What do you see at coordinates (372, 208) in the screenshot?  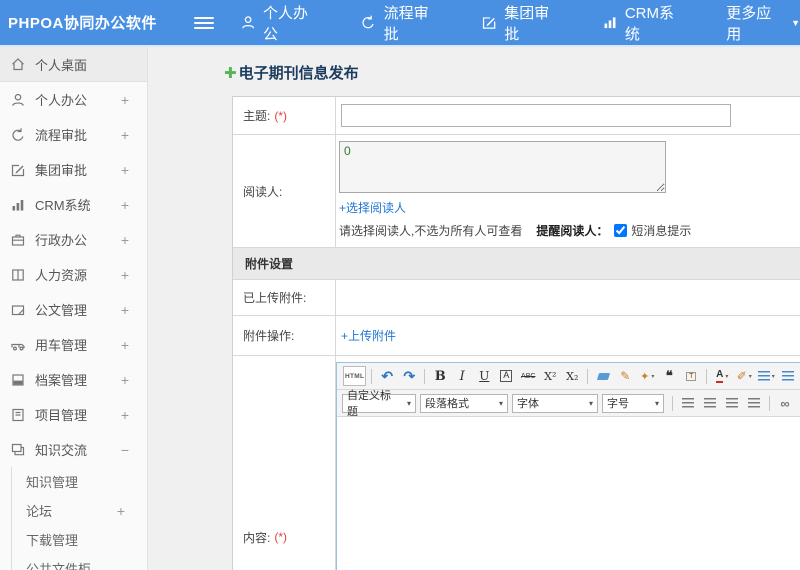 I see `select-readers-link: +选择阅读人` at bounding box center [372, 208].